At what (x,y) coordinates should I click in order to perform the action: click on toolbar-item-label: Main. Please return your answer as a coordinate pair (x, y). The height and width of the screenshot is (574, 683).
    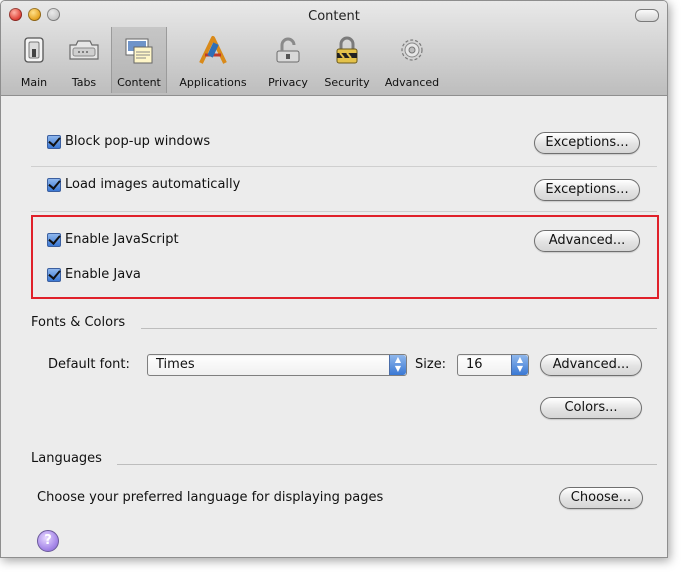
    Looking at the image, I should click on (34, 82).